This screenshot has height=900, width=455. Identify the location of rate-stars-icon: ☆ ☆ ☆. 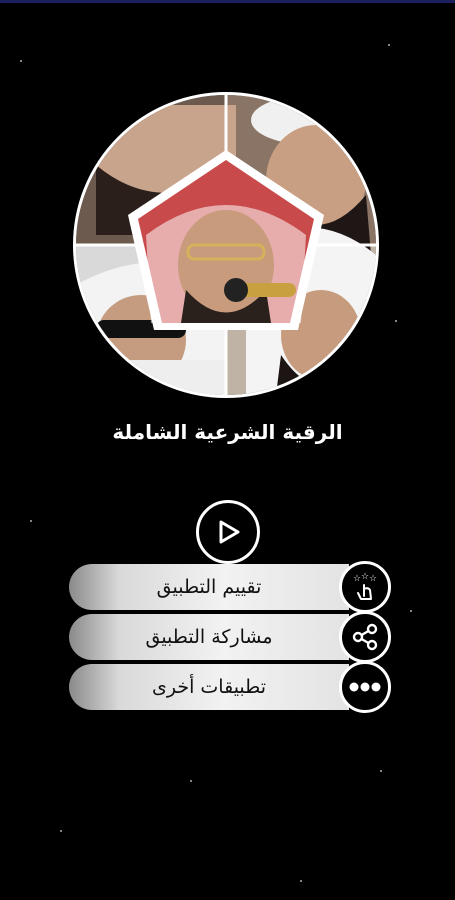
(365, 587).